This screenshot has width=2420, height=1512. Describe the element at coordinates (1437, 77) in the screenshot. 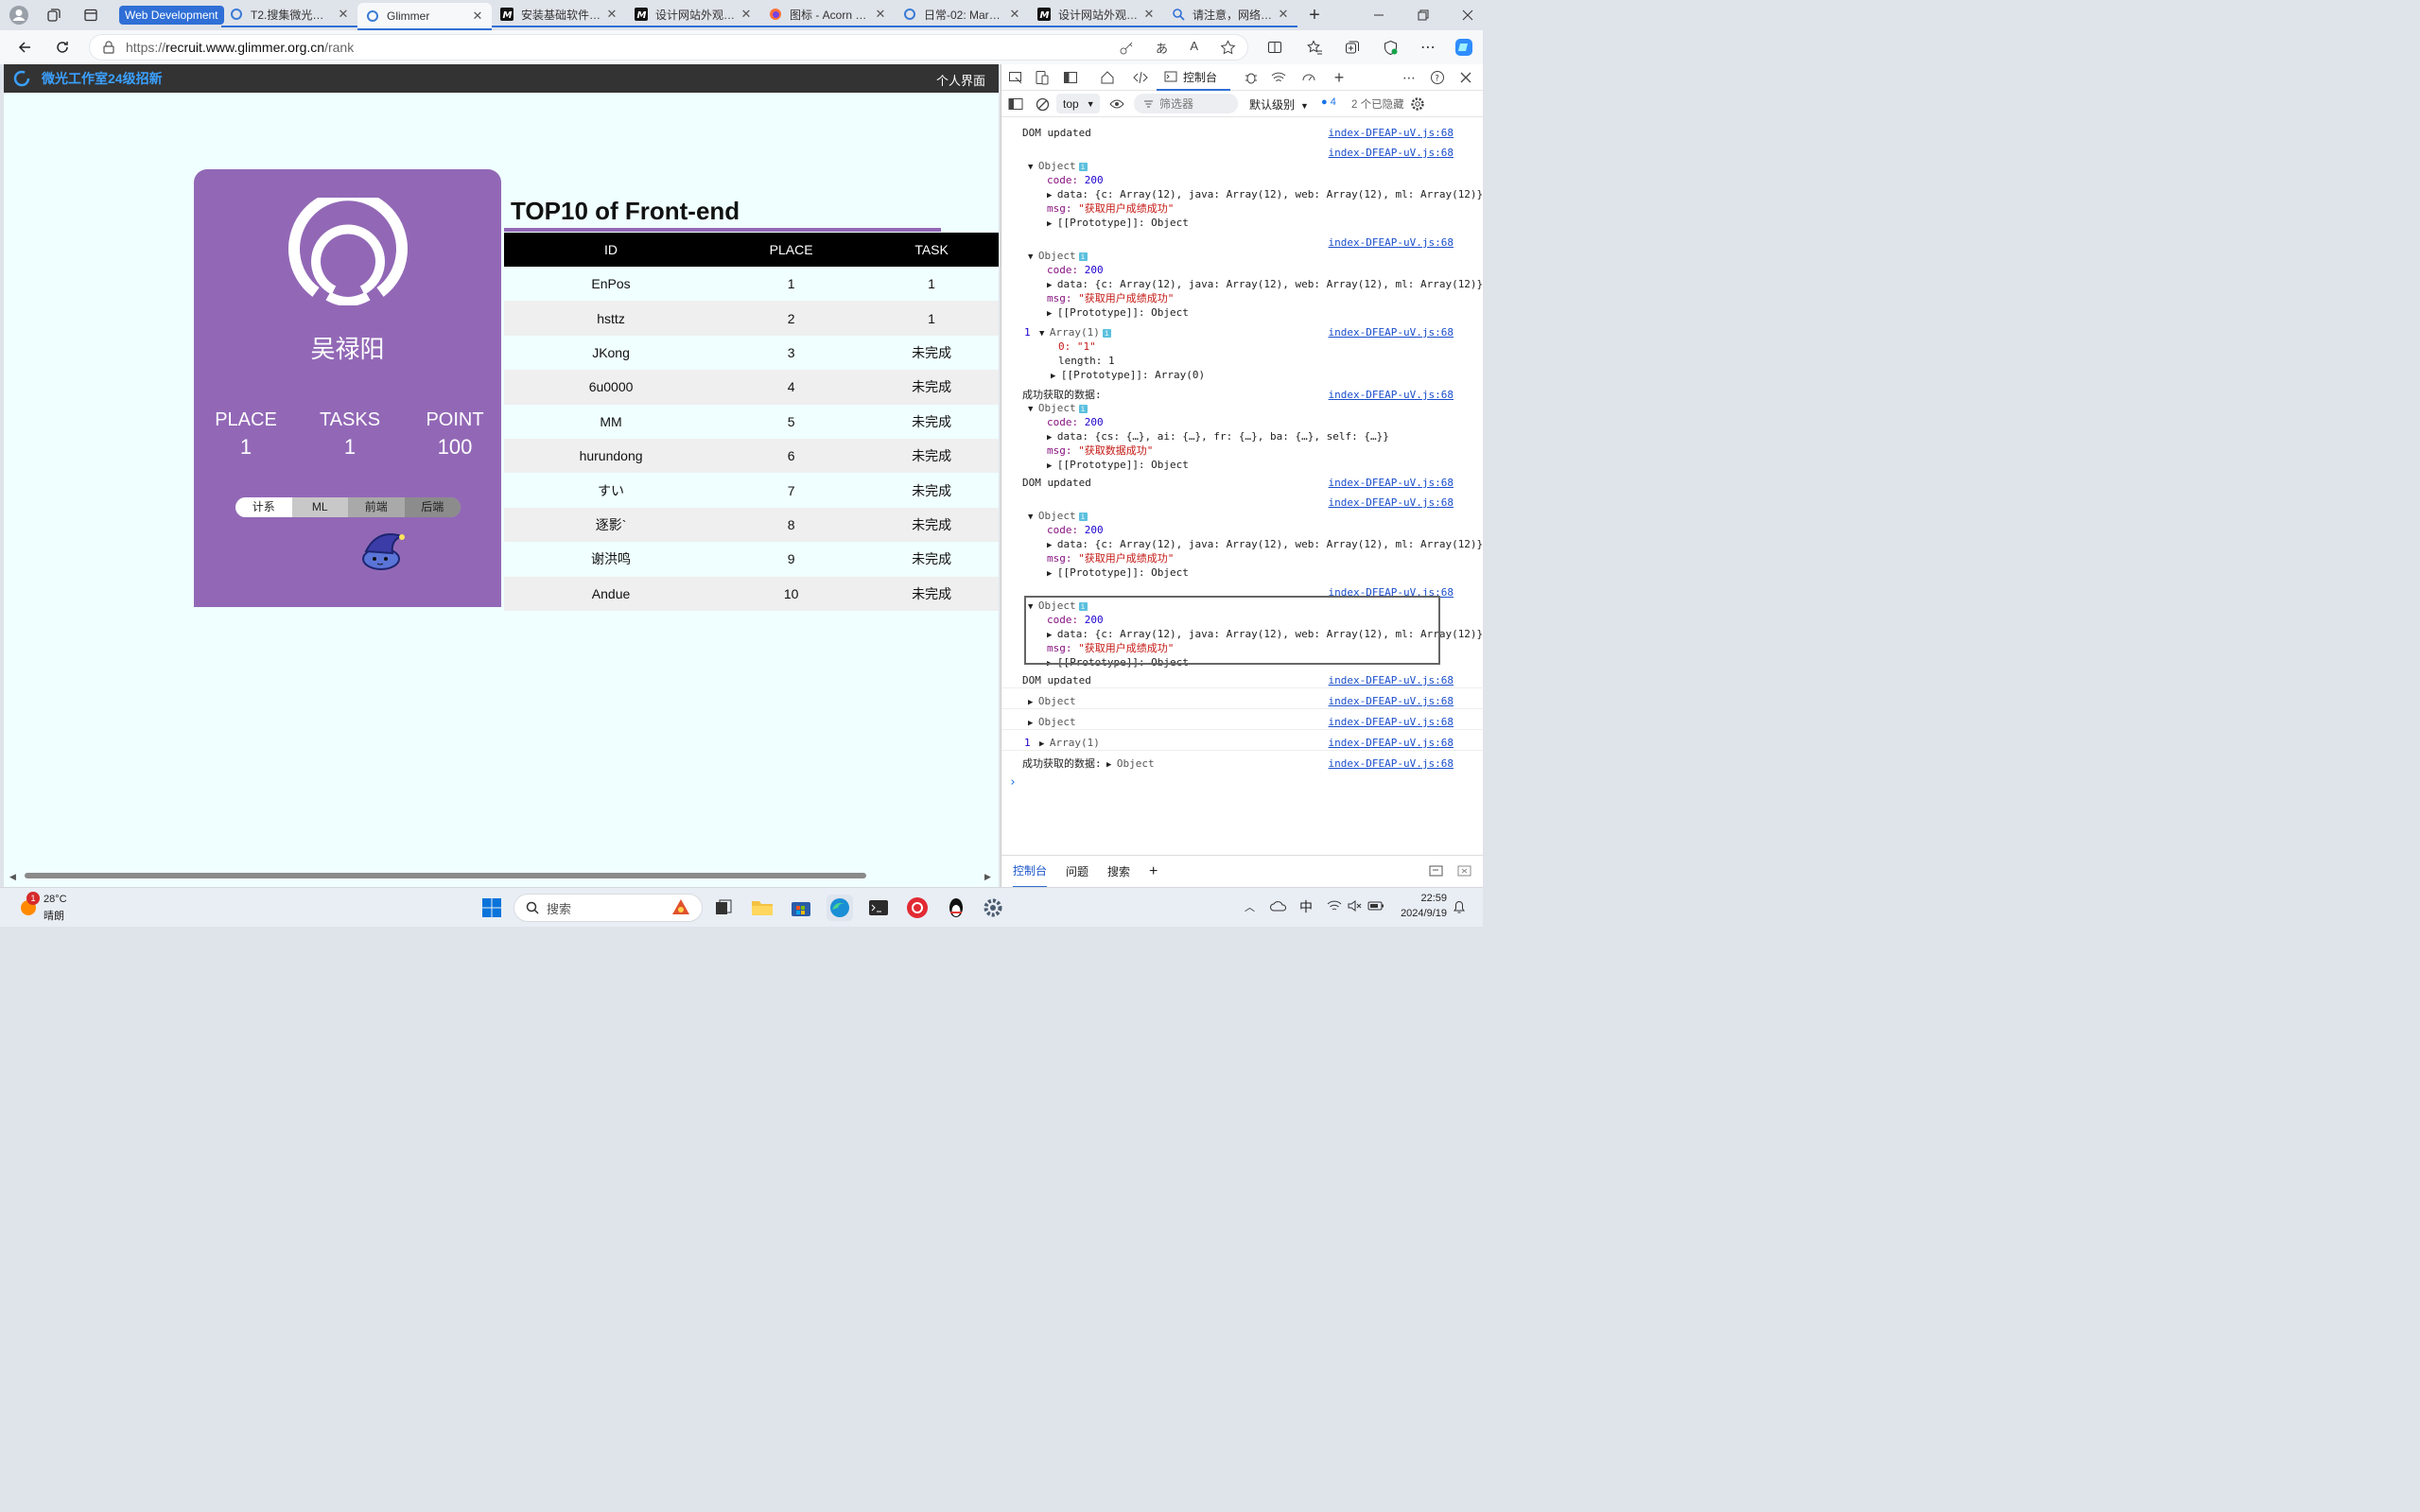

I see `help-icon: ?` at that location.